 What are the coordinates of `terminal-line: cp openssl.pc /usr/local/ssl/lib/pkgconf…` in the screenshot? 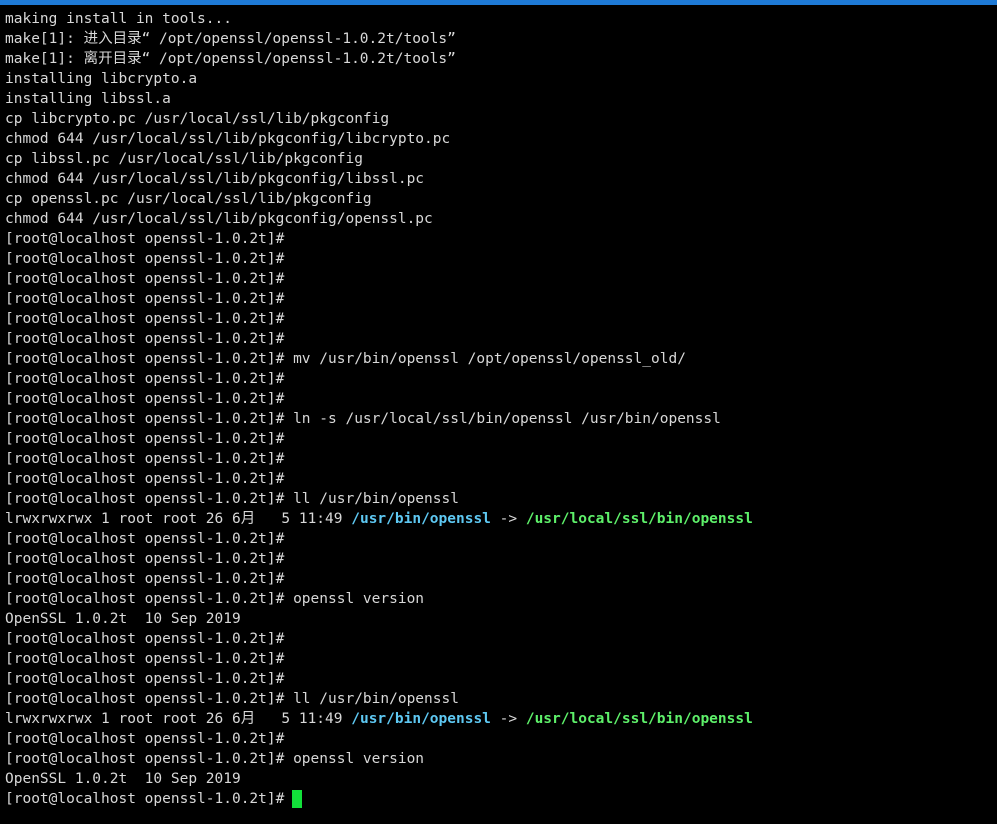 It's located at (500, 199).